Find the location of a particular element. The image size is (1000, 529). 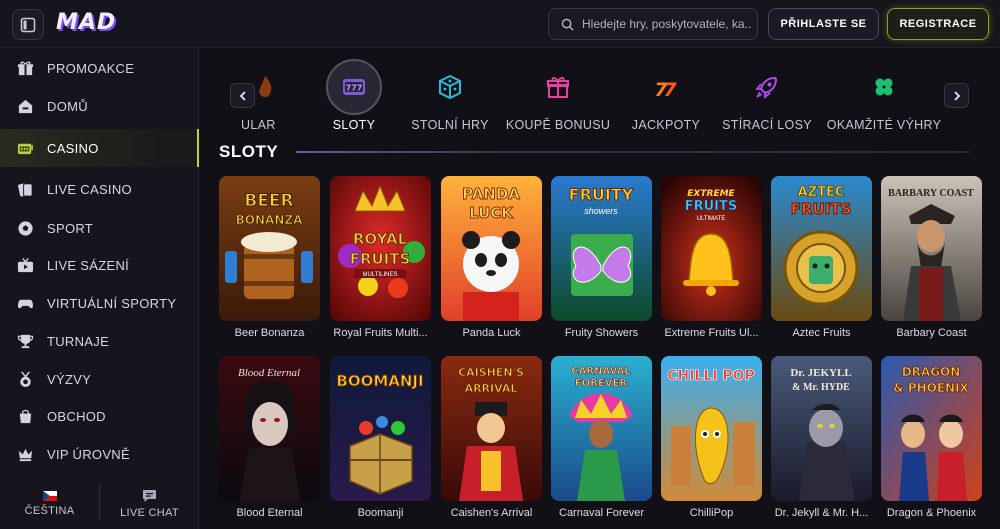

svg-text: CHILLI POP is located at coordinates (711, 376).